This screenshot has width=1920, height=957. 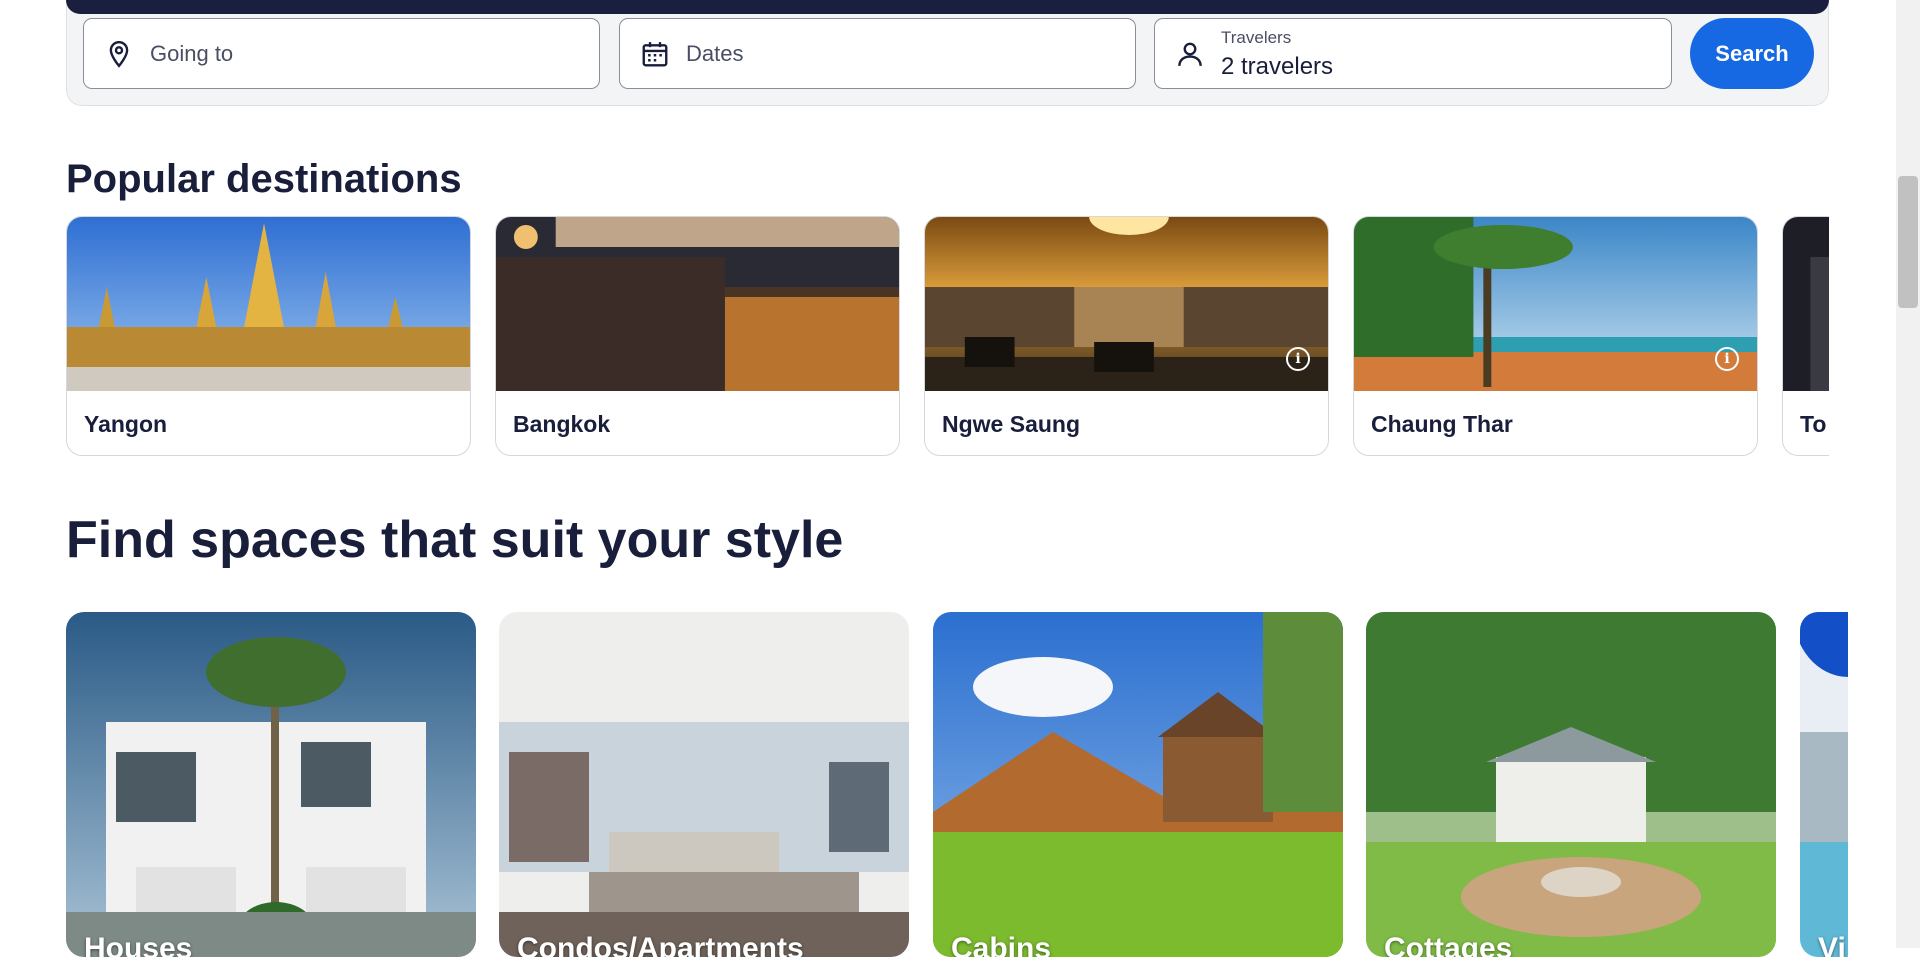 I want to click on header-edge, so click(x=947, y=7).